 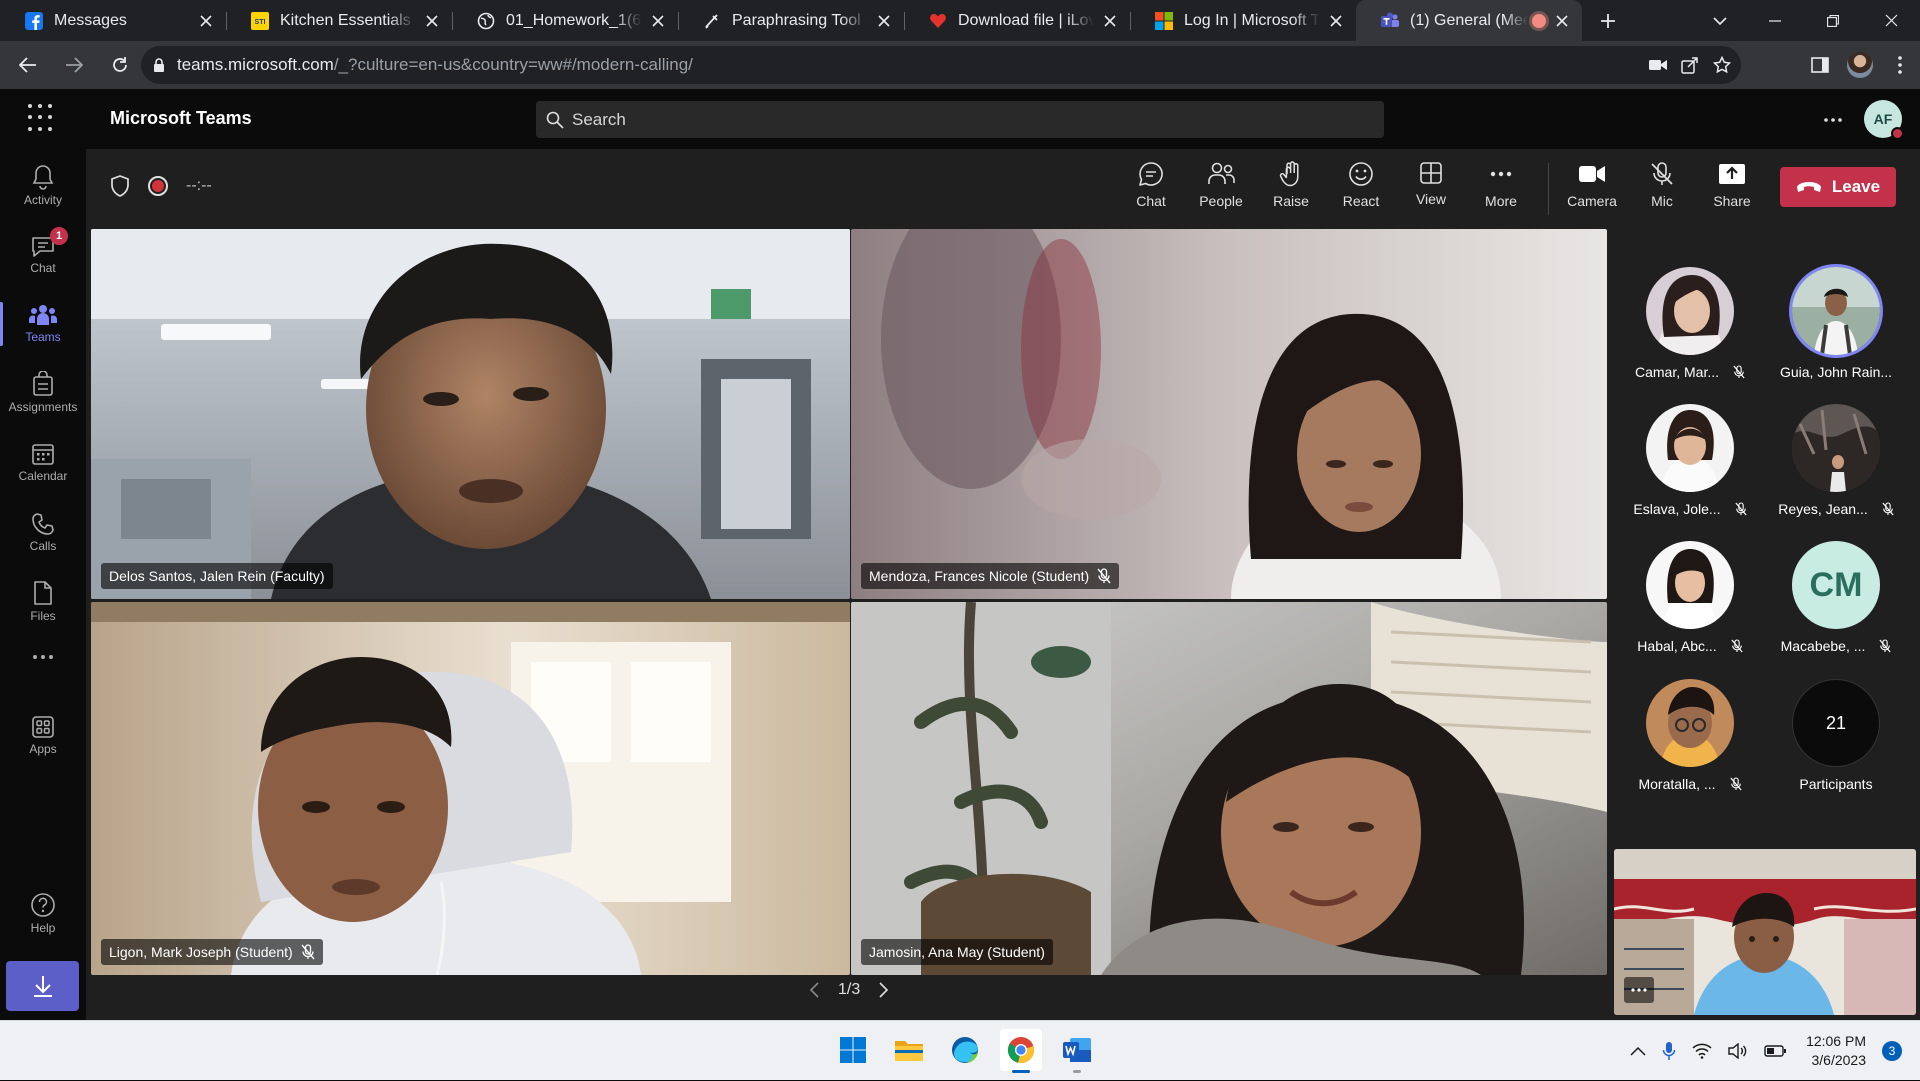 I want to click on share-screen-button: Share, so click(x=1732, y=191).